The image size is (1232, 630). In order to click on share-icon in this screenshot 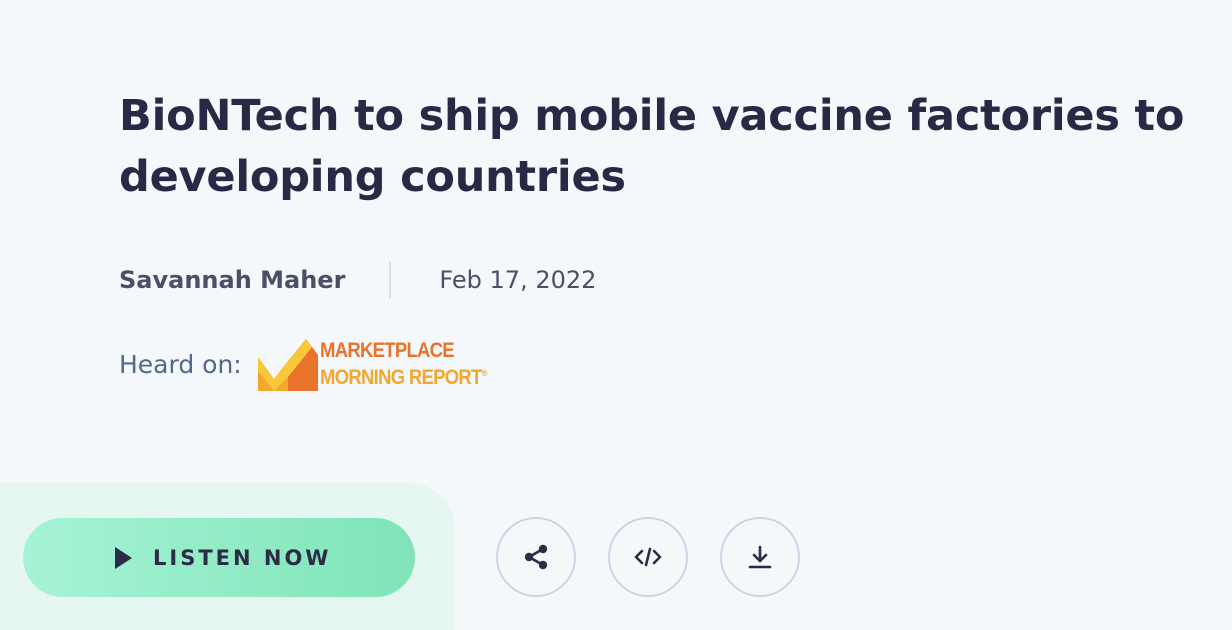, I will do `click(536, 557)`.